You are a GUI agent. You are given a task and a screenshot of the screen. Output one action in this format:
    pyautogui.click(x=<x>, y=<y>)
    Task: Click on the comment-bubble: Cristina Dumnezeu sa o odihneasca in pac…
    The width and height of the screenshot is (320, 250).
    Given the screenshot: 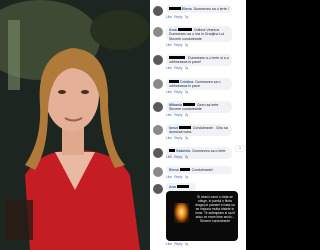 What is the action you would take?
    pyautogui.click(x=199, y=84)
    